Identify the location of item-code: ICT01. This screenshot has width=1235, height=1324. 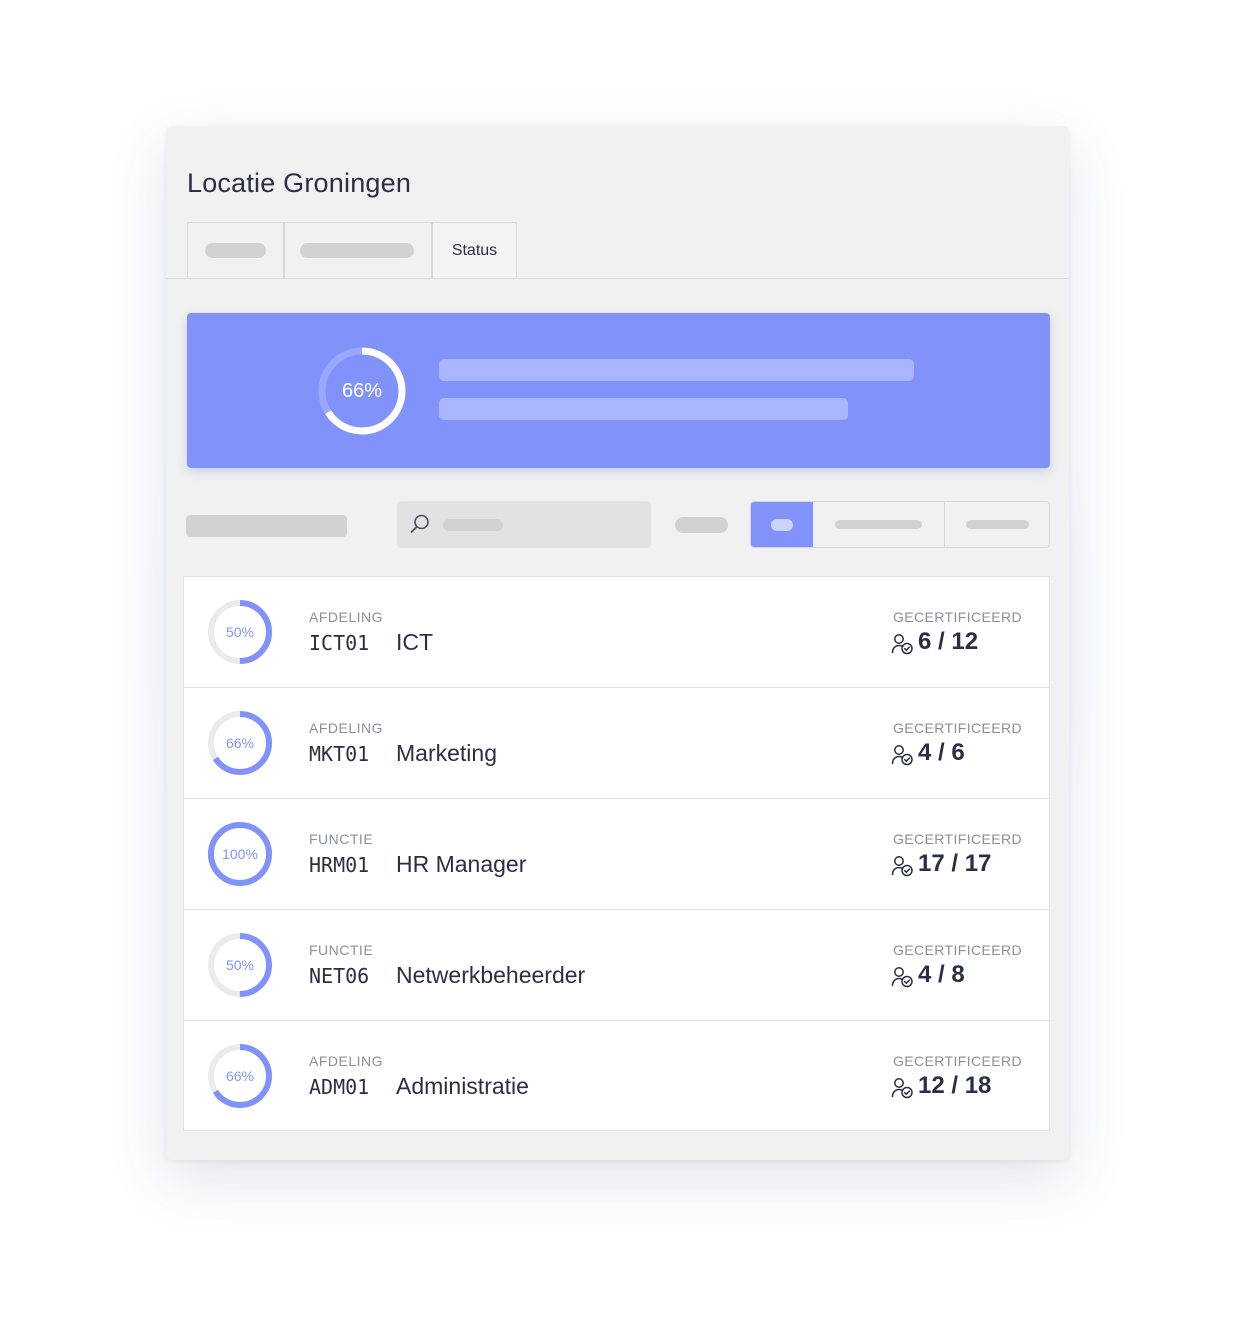
(339, 643).